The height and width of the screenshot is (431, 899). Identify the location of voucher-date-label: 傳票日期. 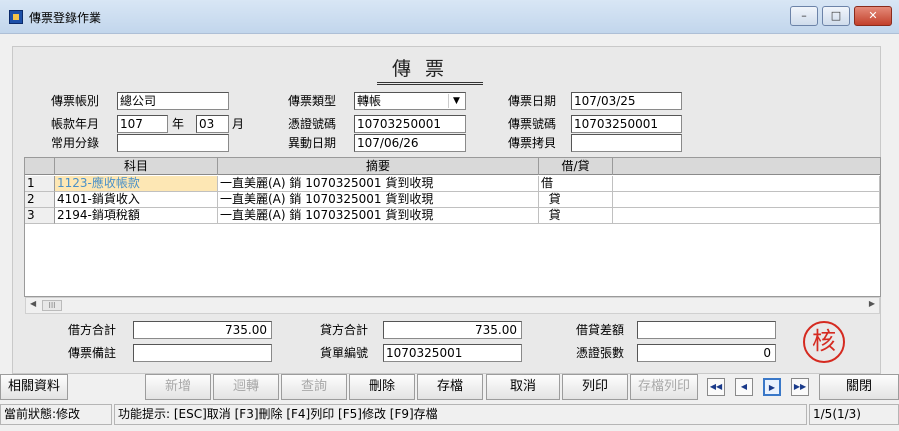
(532, 101).